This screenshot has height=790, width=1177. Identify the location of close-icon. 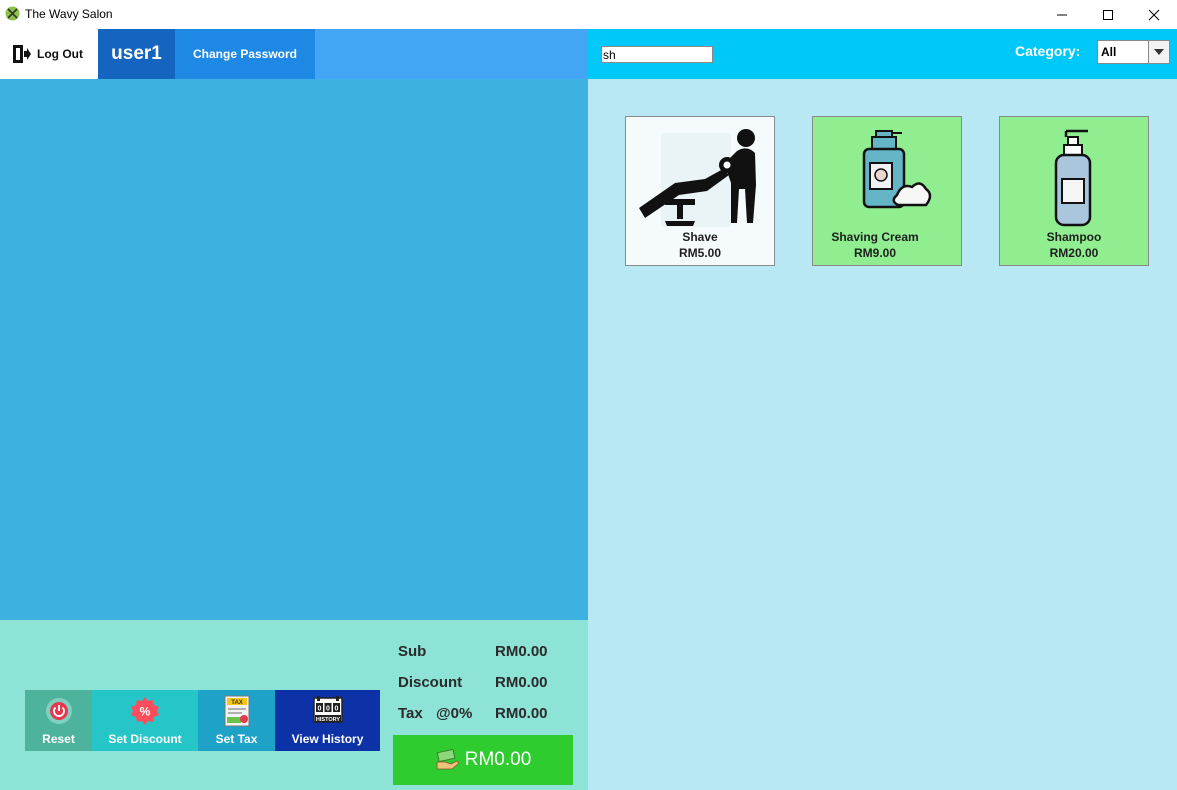
(1154, 14).